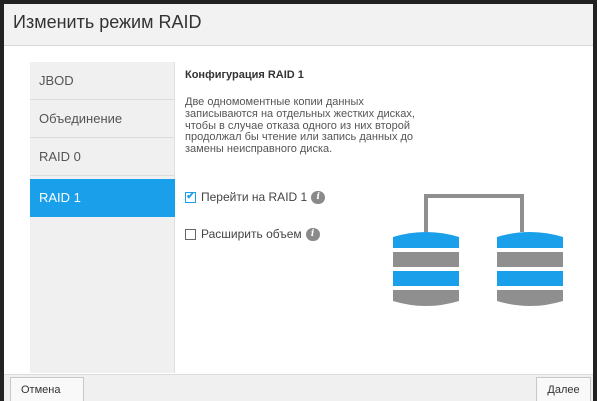  Describe the element at coordinates (102, 157) in the screenshot. I see `sidebar-item-raid0: RAID 0` at that location.